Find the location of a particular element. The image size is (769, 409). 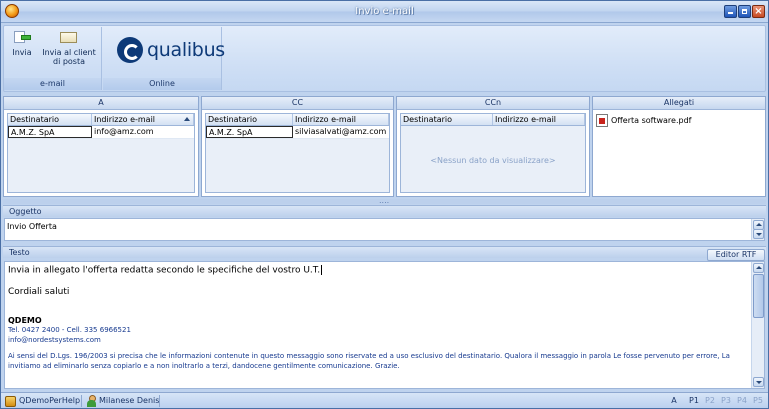

pdf-file-icon is located at coordinates (602, 120).